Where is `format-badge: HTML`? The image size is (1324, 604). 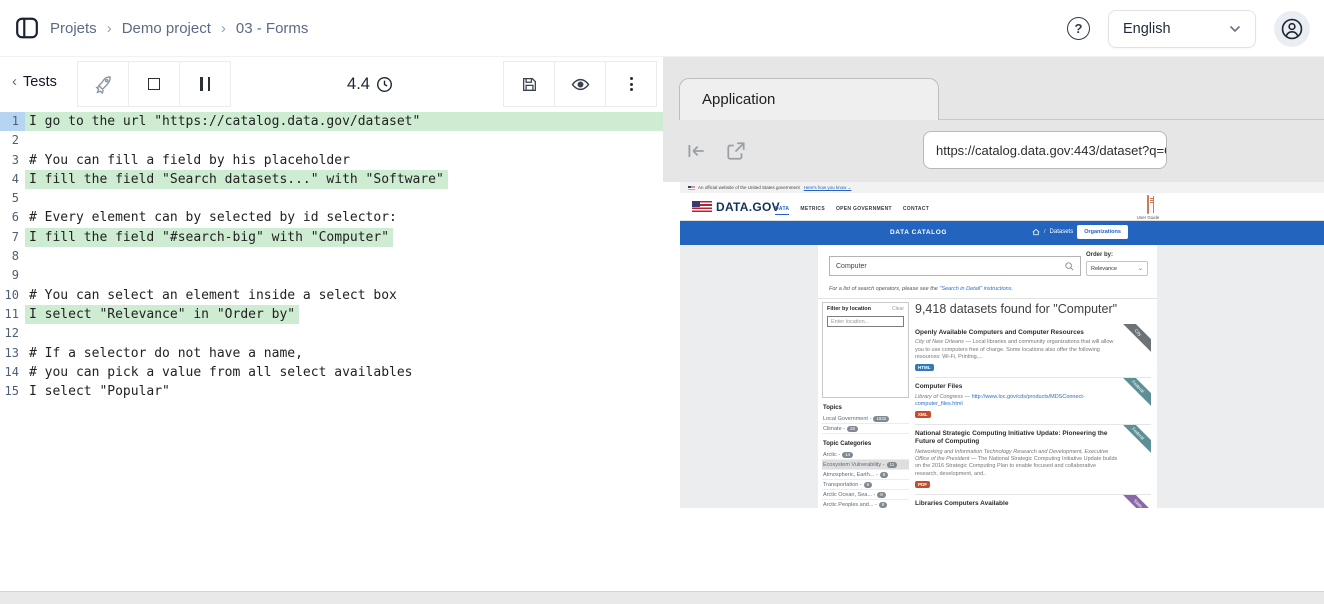
format-badge: HTML is located at coordinates (924, 368).